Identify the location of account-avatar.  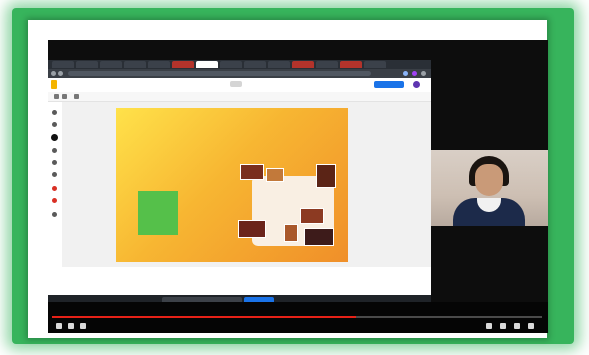
(416, 84).